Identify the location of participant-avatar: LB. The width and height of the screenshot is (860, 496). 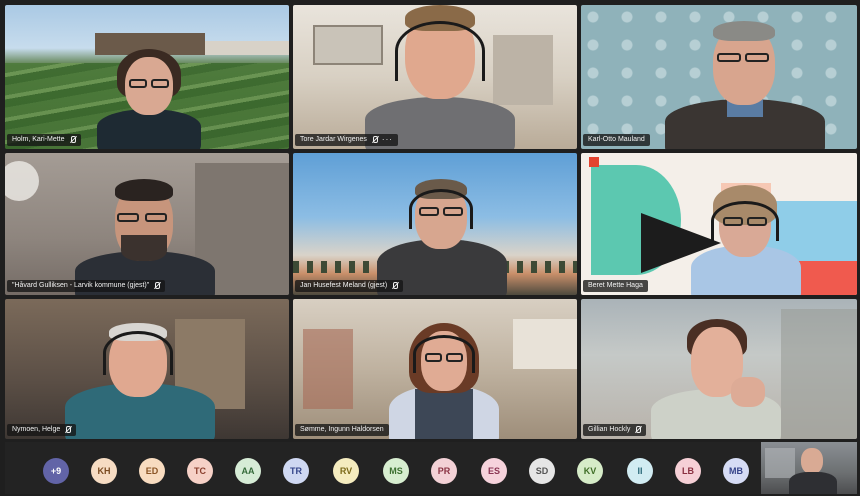
(688, 471).